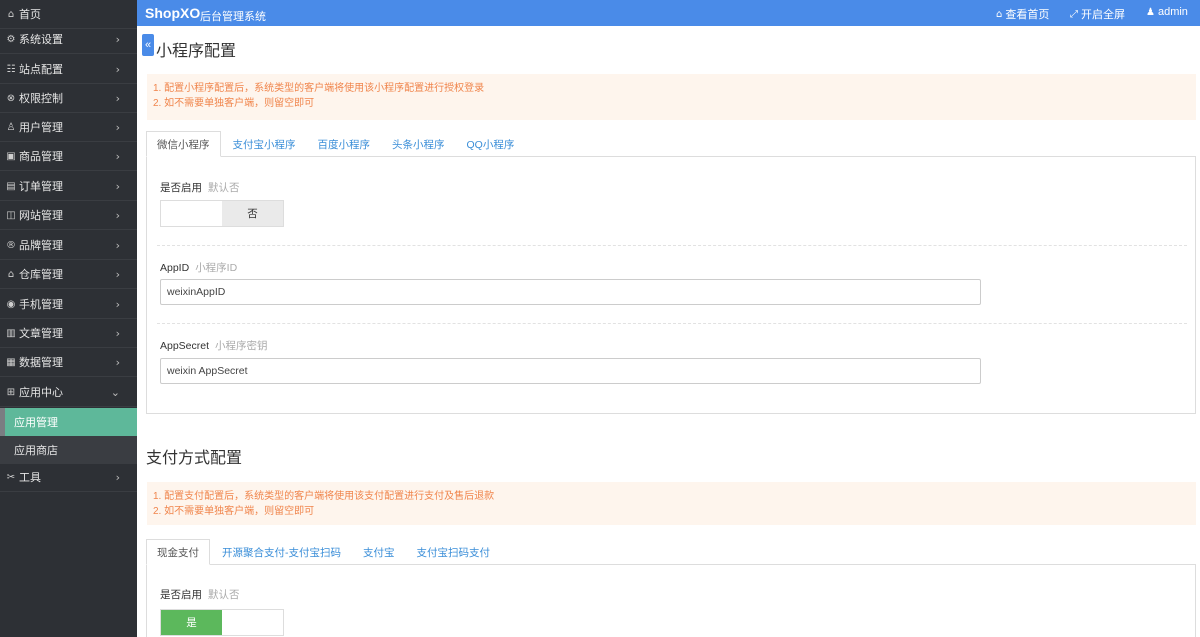 This screenshot has width=1200, height=637. Describe the element at coordinates (68, 362) in the screenshot. I see `sidebar-item-data: ▦ 数据管理 ›` at that location.